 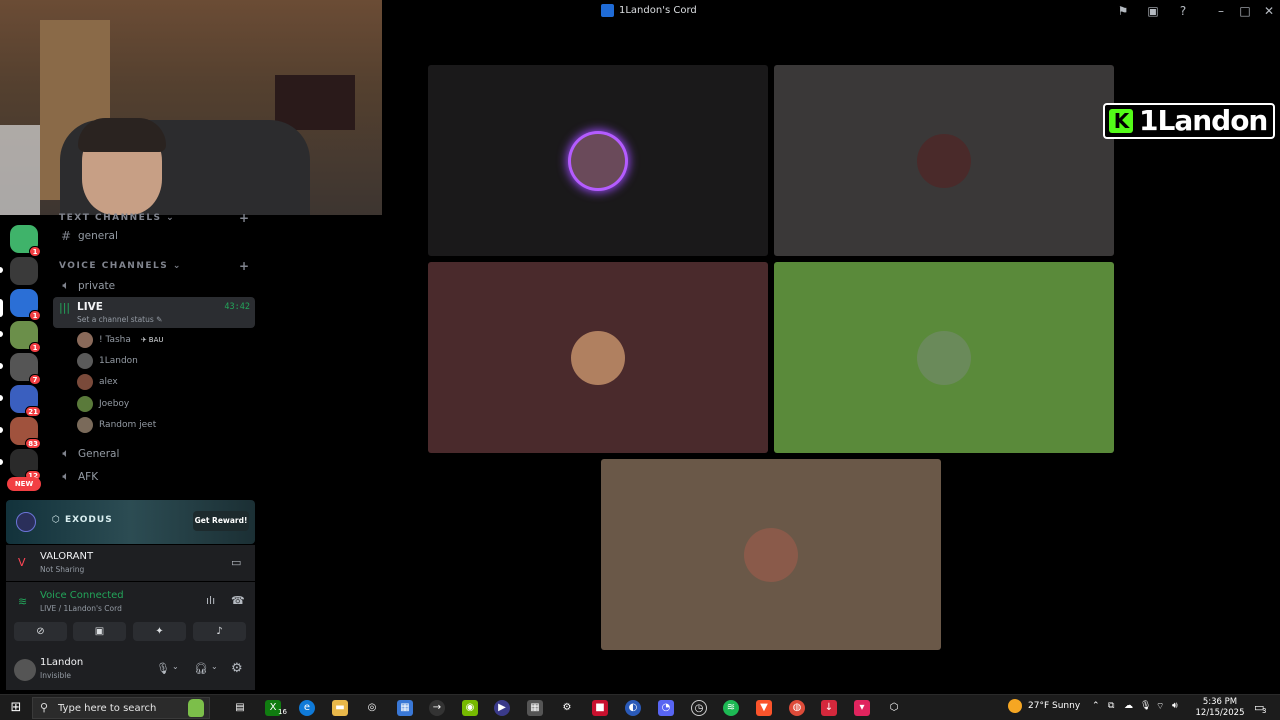 What do you see at coordinates (372, 708) in the screenshot?
I see `app-icon: ◎` at bounding box center [372, 708].